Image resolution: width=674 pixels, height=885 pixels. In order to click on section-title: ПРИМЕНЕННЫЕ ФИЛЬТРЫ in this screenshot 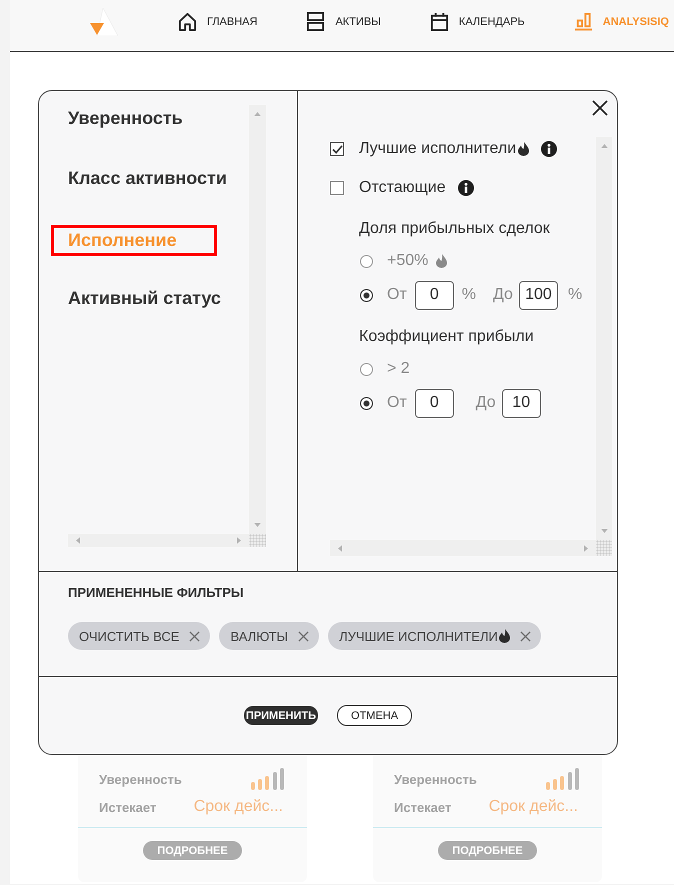, I will do `click(156, 593)`.